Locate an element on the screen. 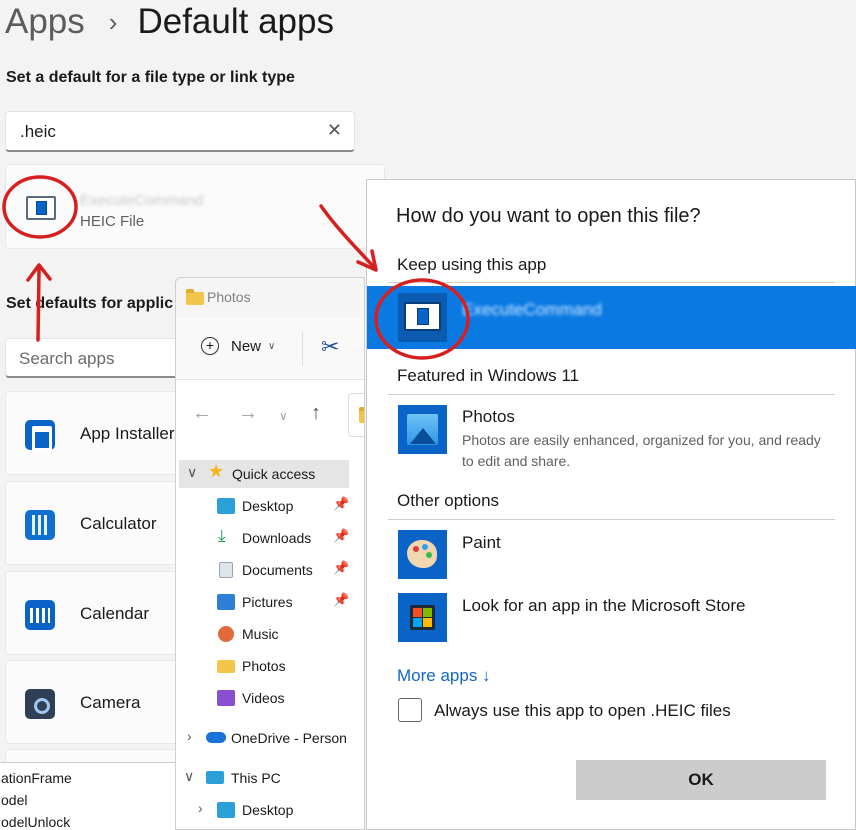  app-row-camera: Camera is located at coordinates (95, 702).